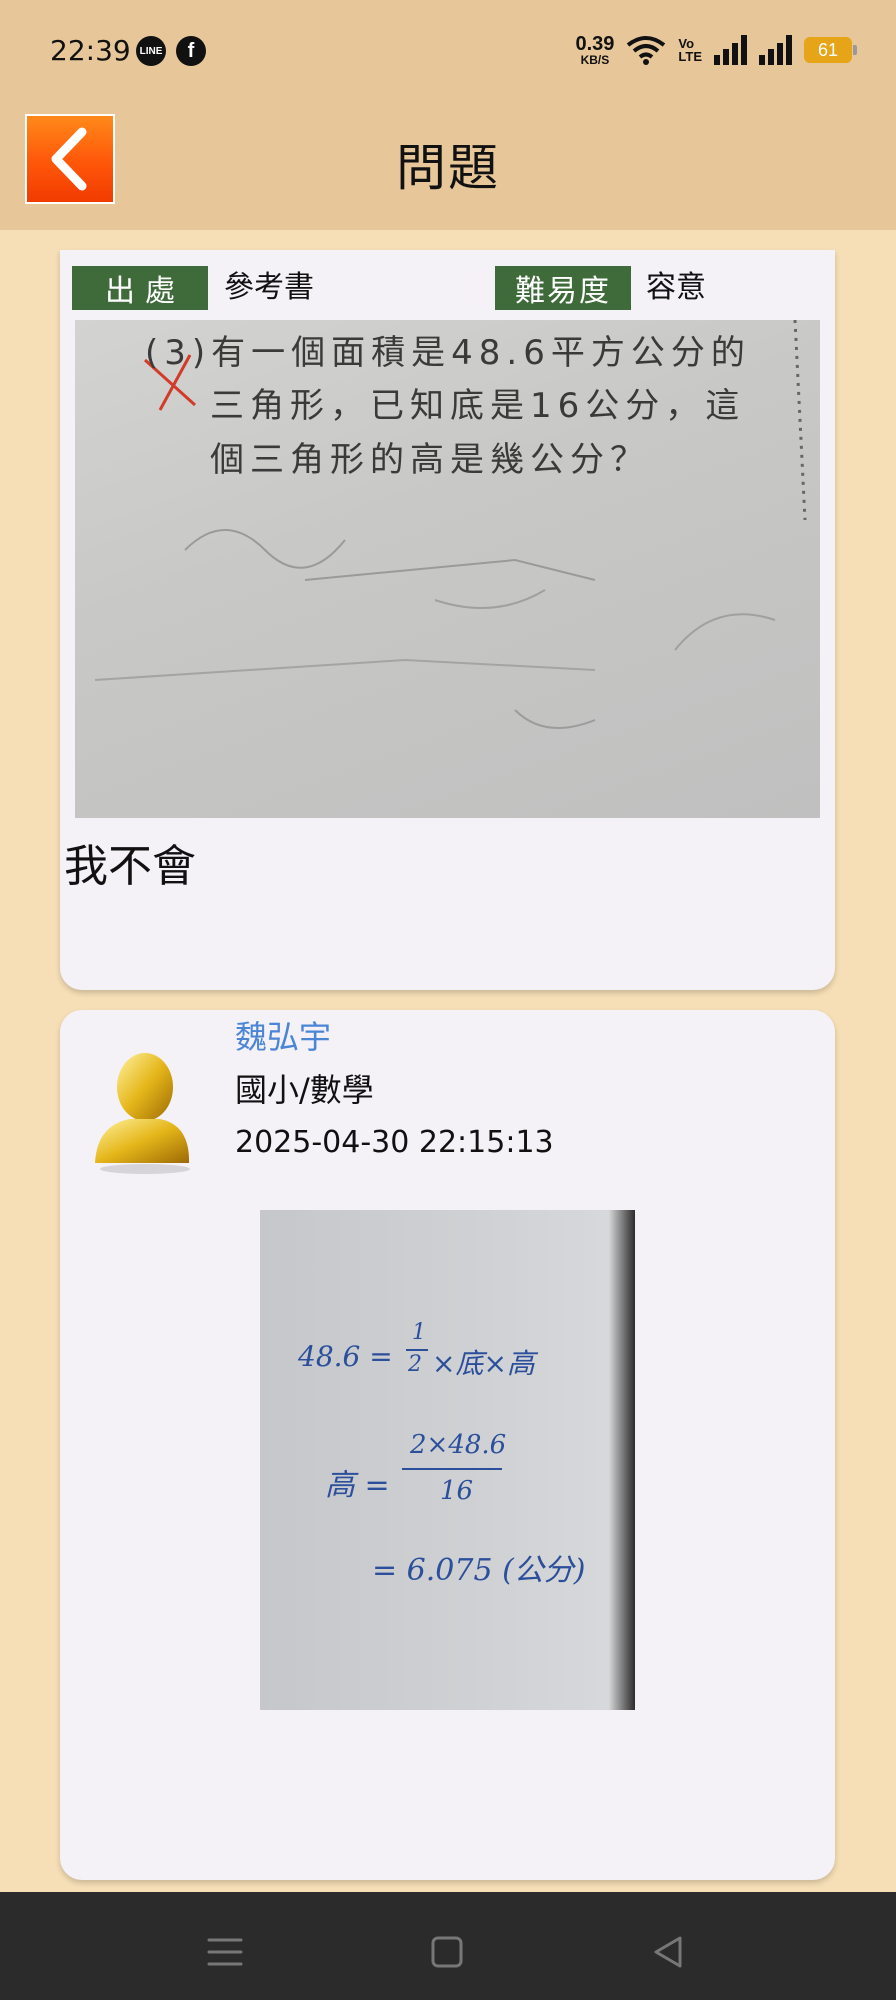  Describe the element at coordinates (283, 1035) in the screenshot. I see `author-name: 魏弘宇` at that location.